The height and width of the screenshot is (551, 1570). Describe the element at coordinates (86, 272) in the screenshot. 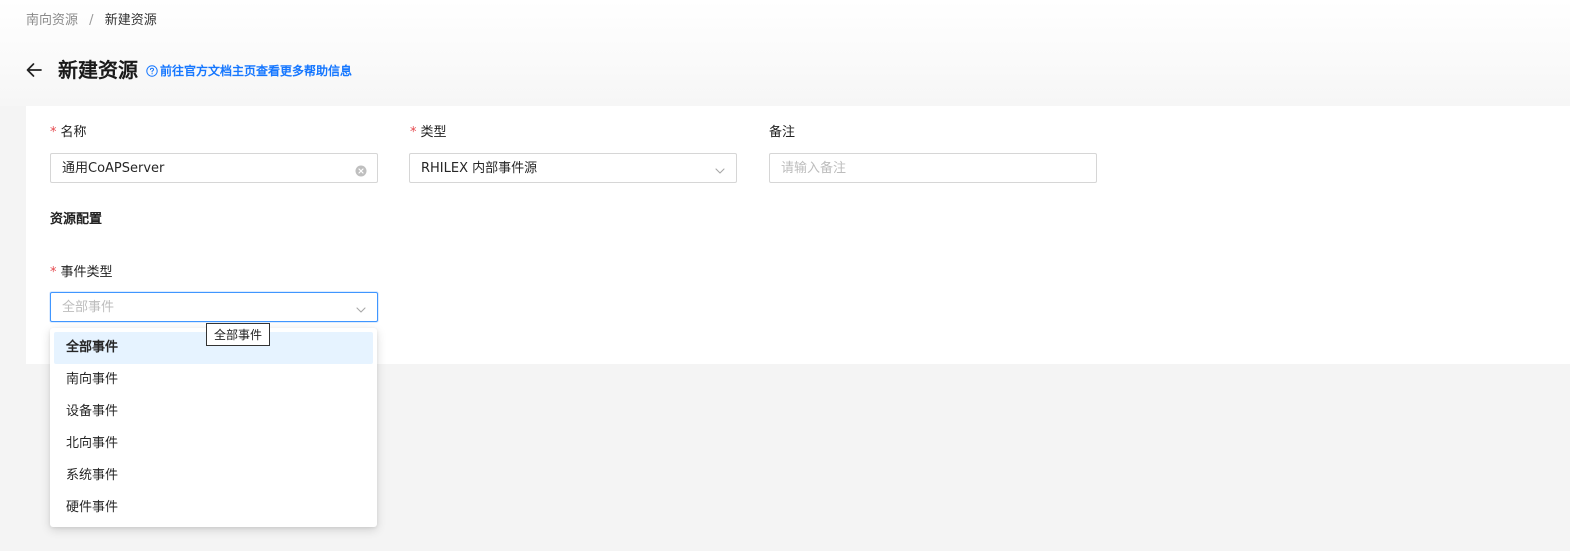

I see `event-type-label-text: 事件类型` at that location.